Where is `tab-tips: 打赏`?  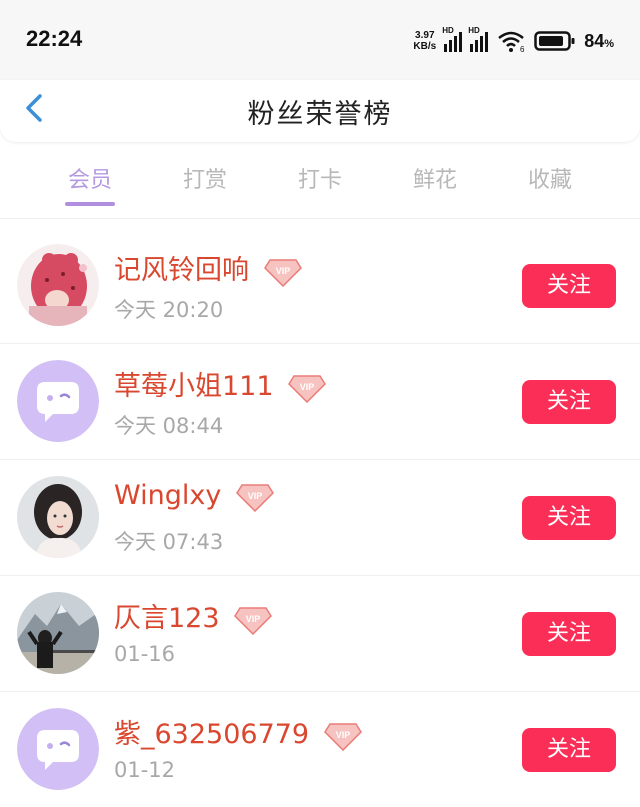
tab-tips: 打赏 is located at coordinates (205, 178).